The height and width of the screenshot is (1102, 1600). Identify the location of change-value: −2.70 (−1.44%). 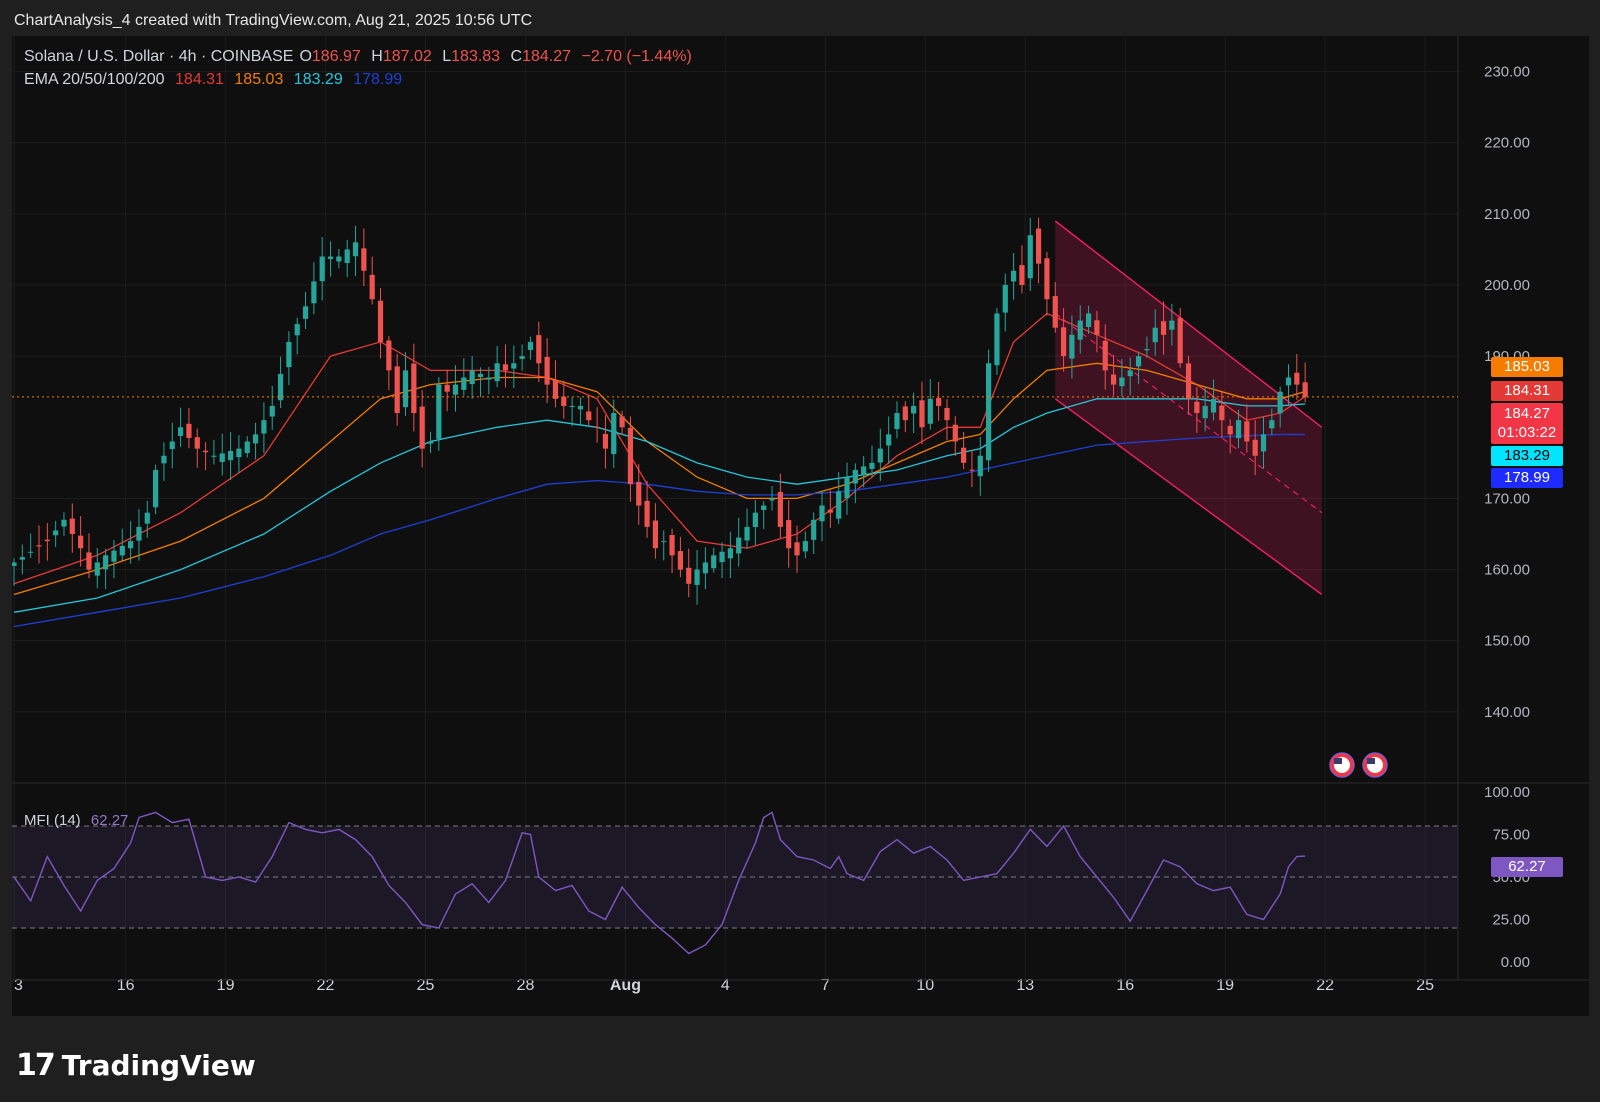
(636, 56).